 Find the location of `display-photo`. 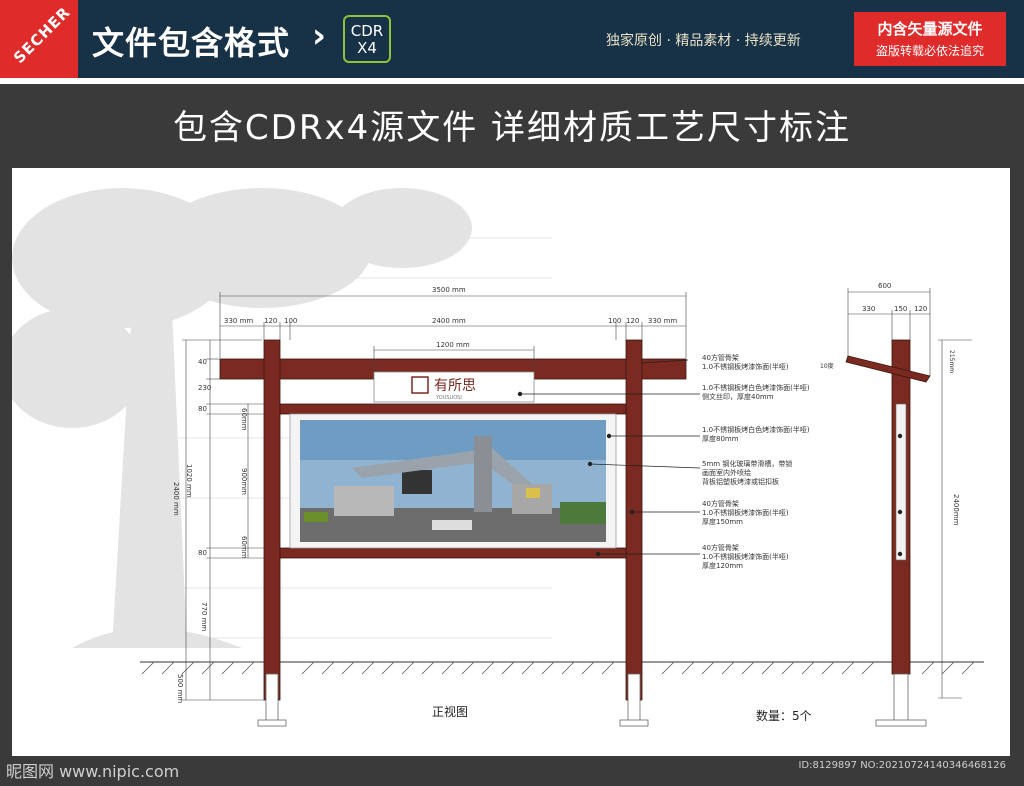

display-photo is located at coordinates (453, 481).